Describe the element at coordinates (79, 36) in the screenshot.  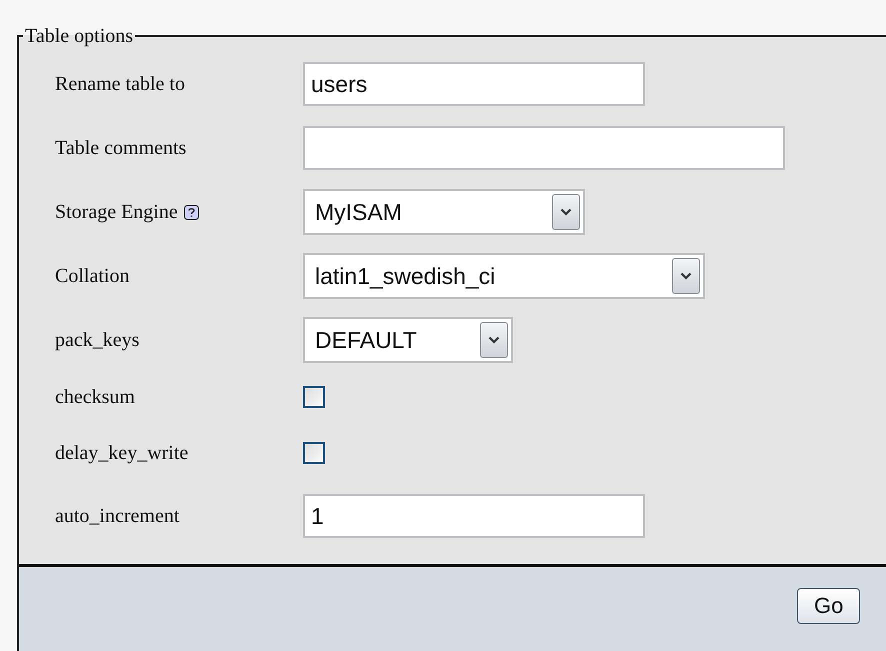
I see `panel-legend: Table options` at that location.